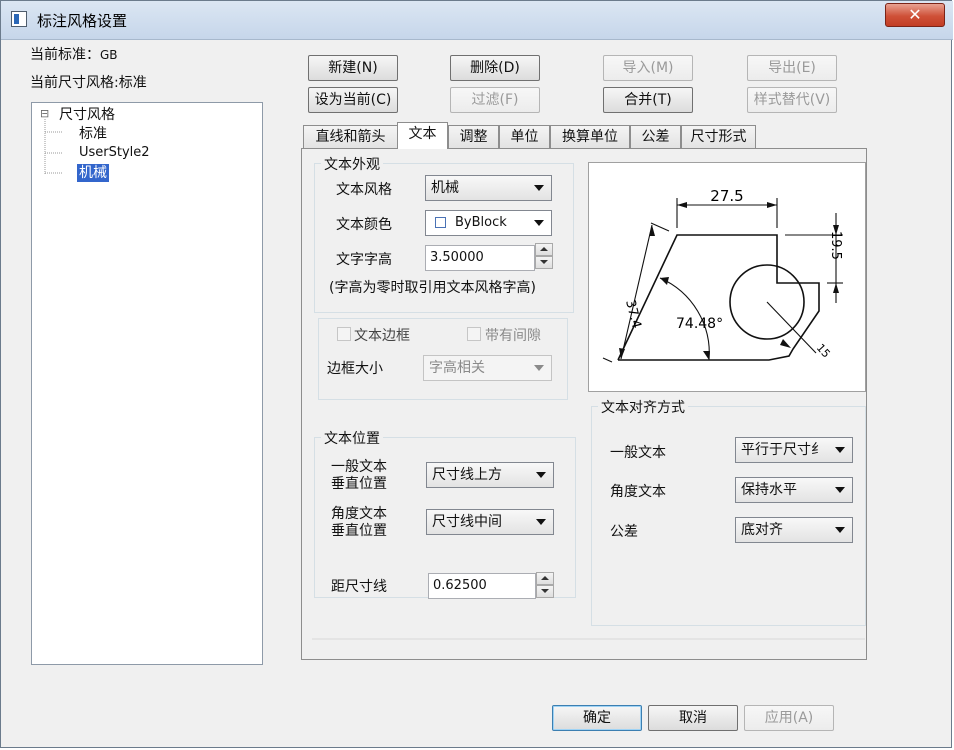 The height and width of the screenshot is (750, 954). I want to click on set-current-button: 设为当前(C), so click(353, 100).